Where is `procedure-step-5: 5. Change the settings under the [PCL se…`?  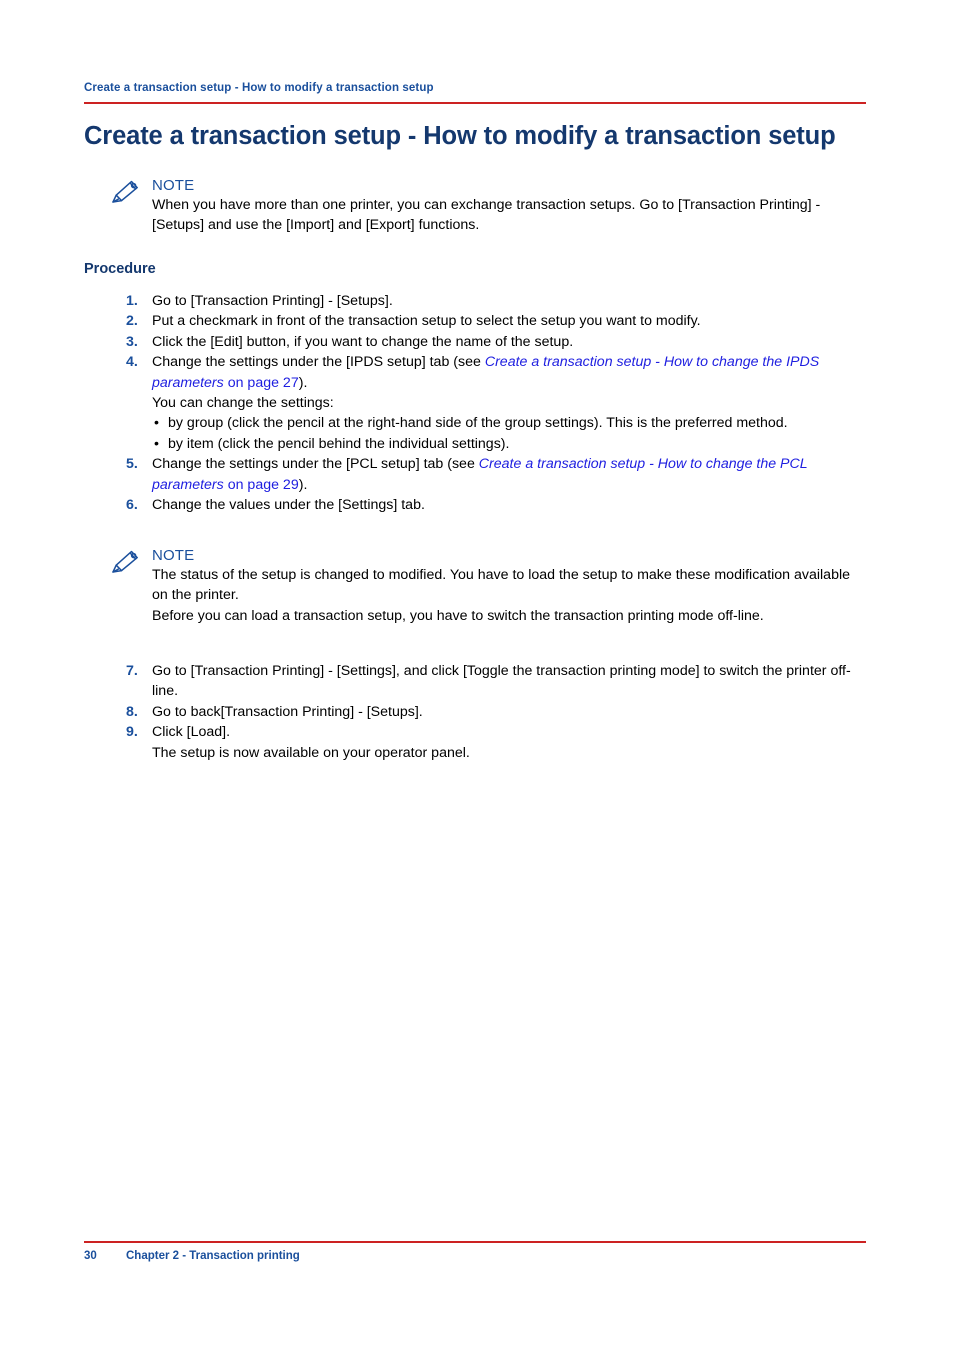 procedure-step-5: 5. Change the settings under the [PCL se… is located at coordinates (496, 474).